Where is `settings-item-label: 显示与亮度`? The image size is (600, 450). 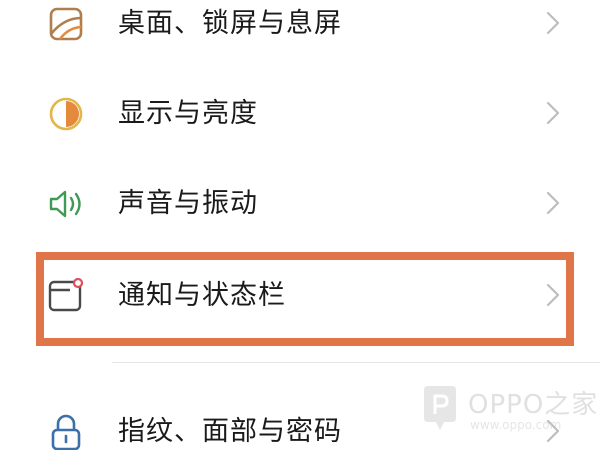 settings-item-label: 显示与亮度 is located at coordinates (188, 113).